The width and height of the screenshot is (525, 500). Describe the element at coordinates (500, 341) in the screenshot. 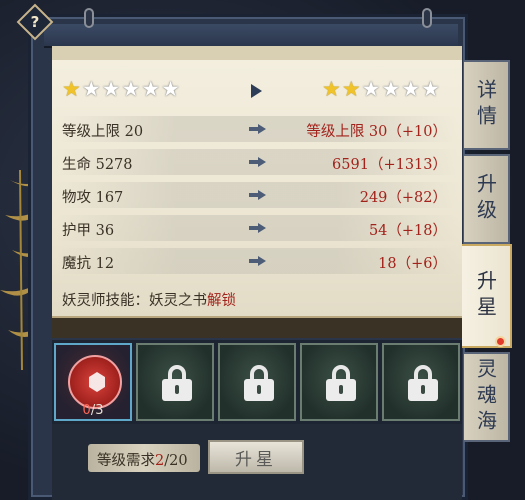

I see `notification-badge` at that location.